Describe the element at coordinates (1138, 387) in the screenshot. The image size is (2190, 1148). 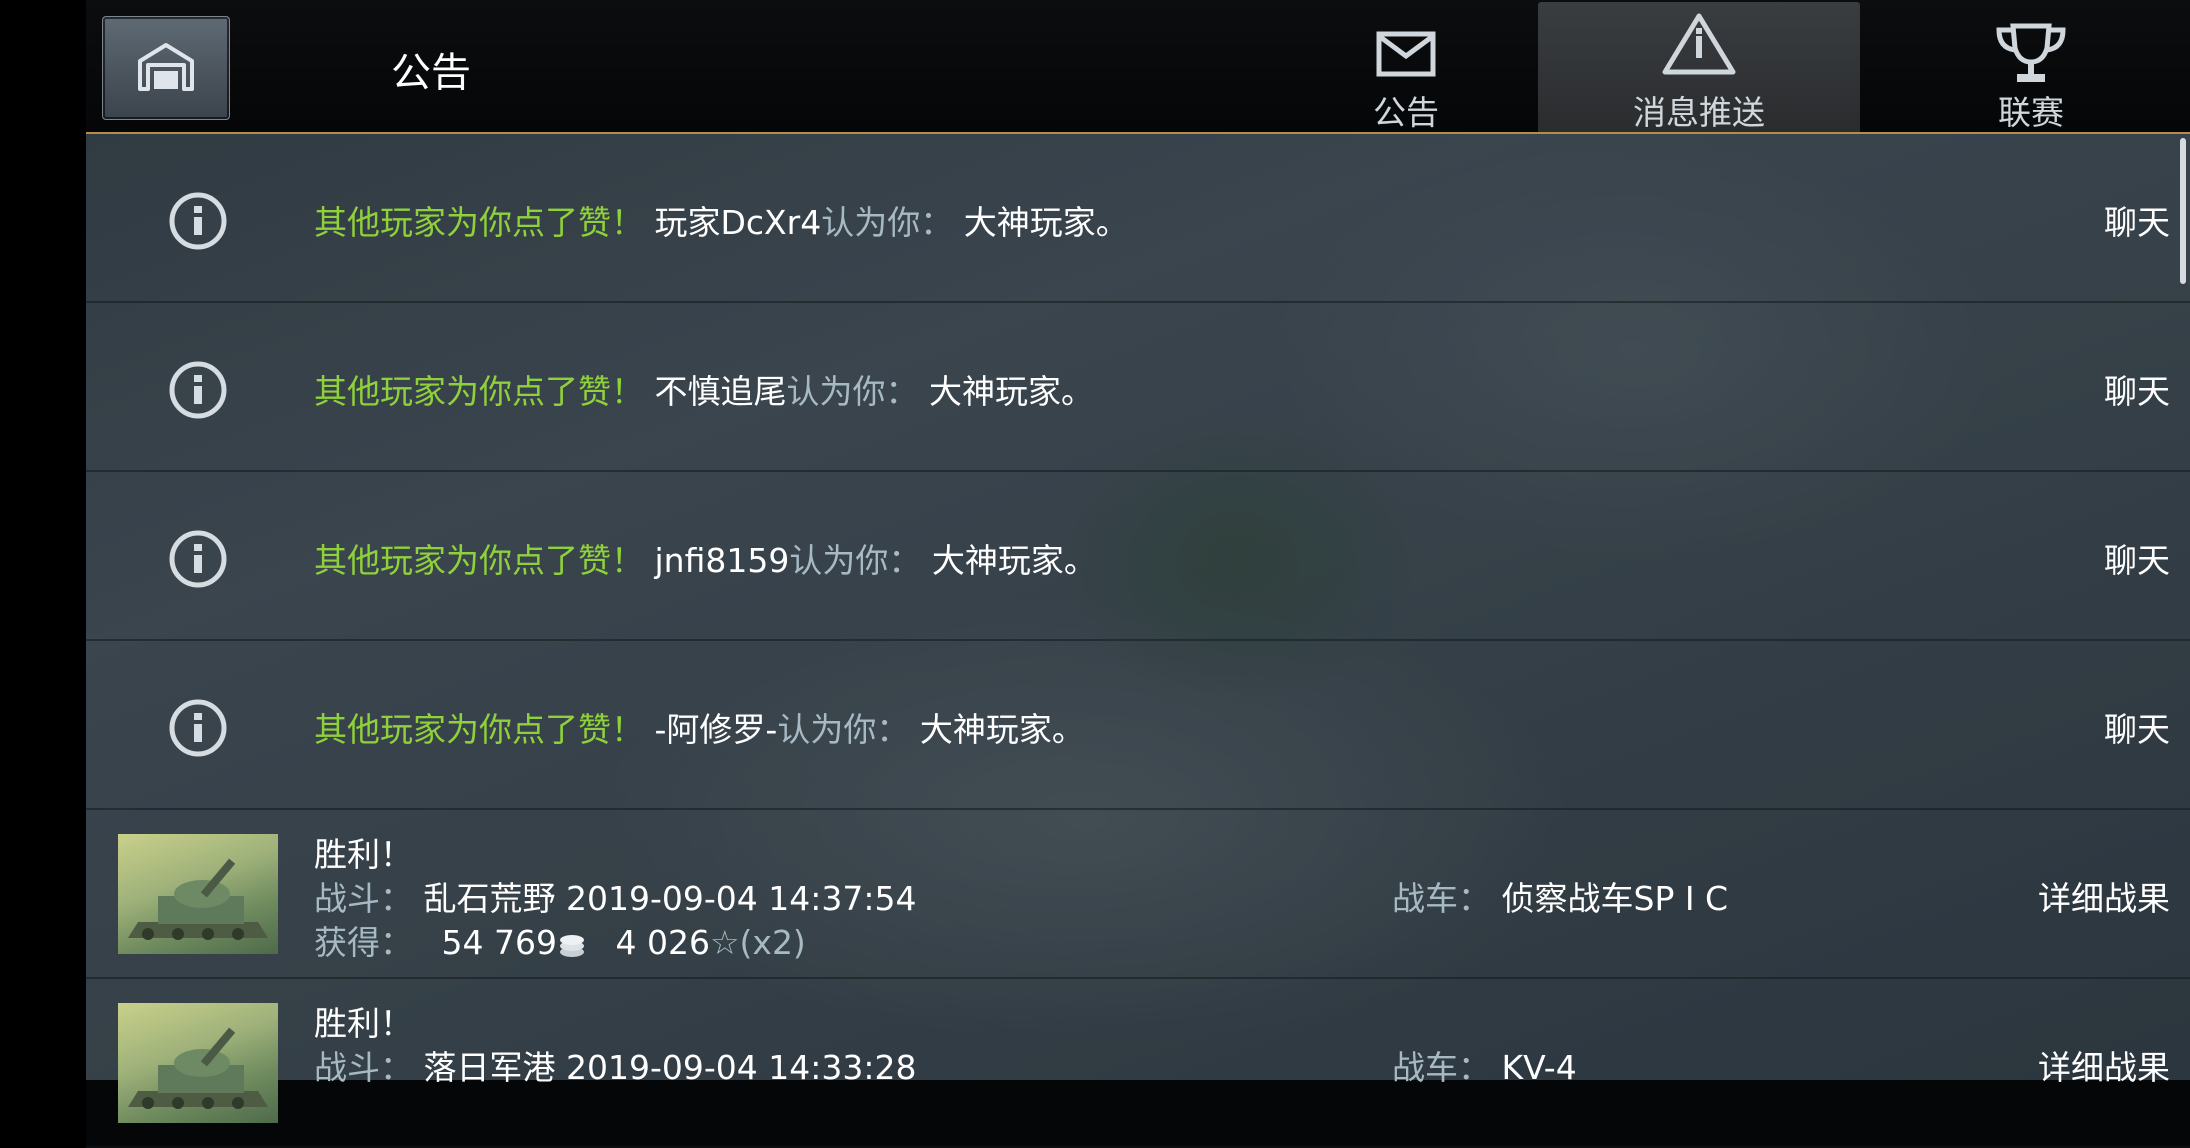
I see `list-item: 其他玩家为你点了赞！ 不慎追尾认为你： 大神玩家。 聊天` at that location.